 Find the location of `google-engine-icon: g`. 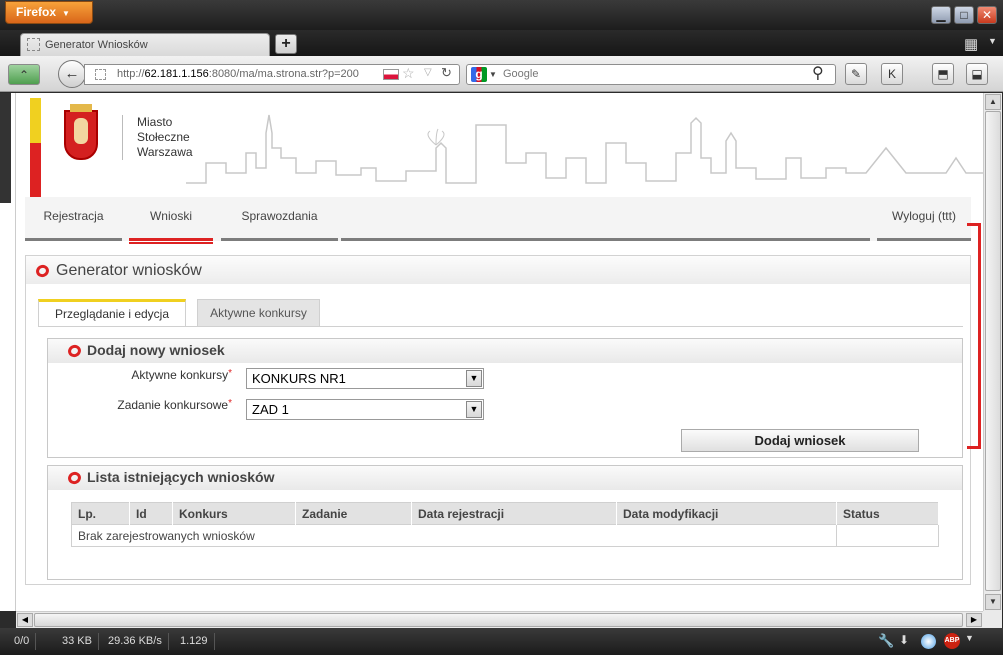

google-engine-icon: g is located at coordinates (479, 74).